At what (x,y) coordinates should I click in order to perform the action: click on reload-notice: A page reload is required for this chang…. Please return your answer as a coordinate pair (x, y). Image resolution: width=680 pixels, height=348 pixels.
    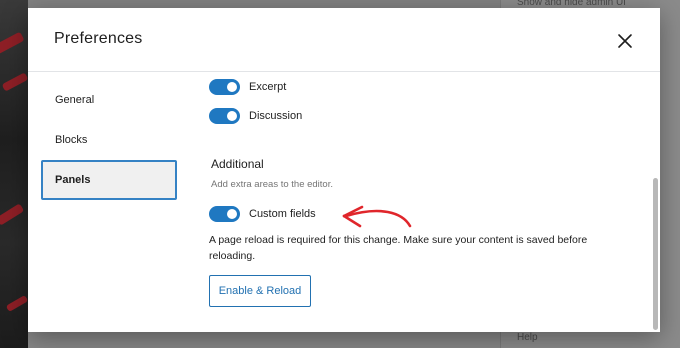
    Looking at the image, I should click on (398, 248).